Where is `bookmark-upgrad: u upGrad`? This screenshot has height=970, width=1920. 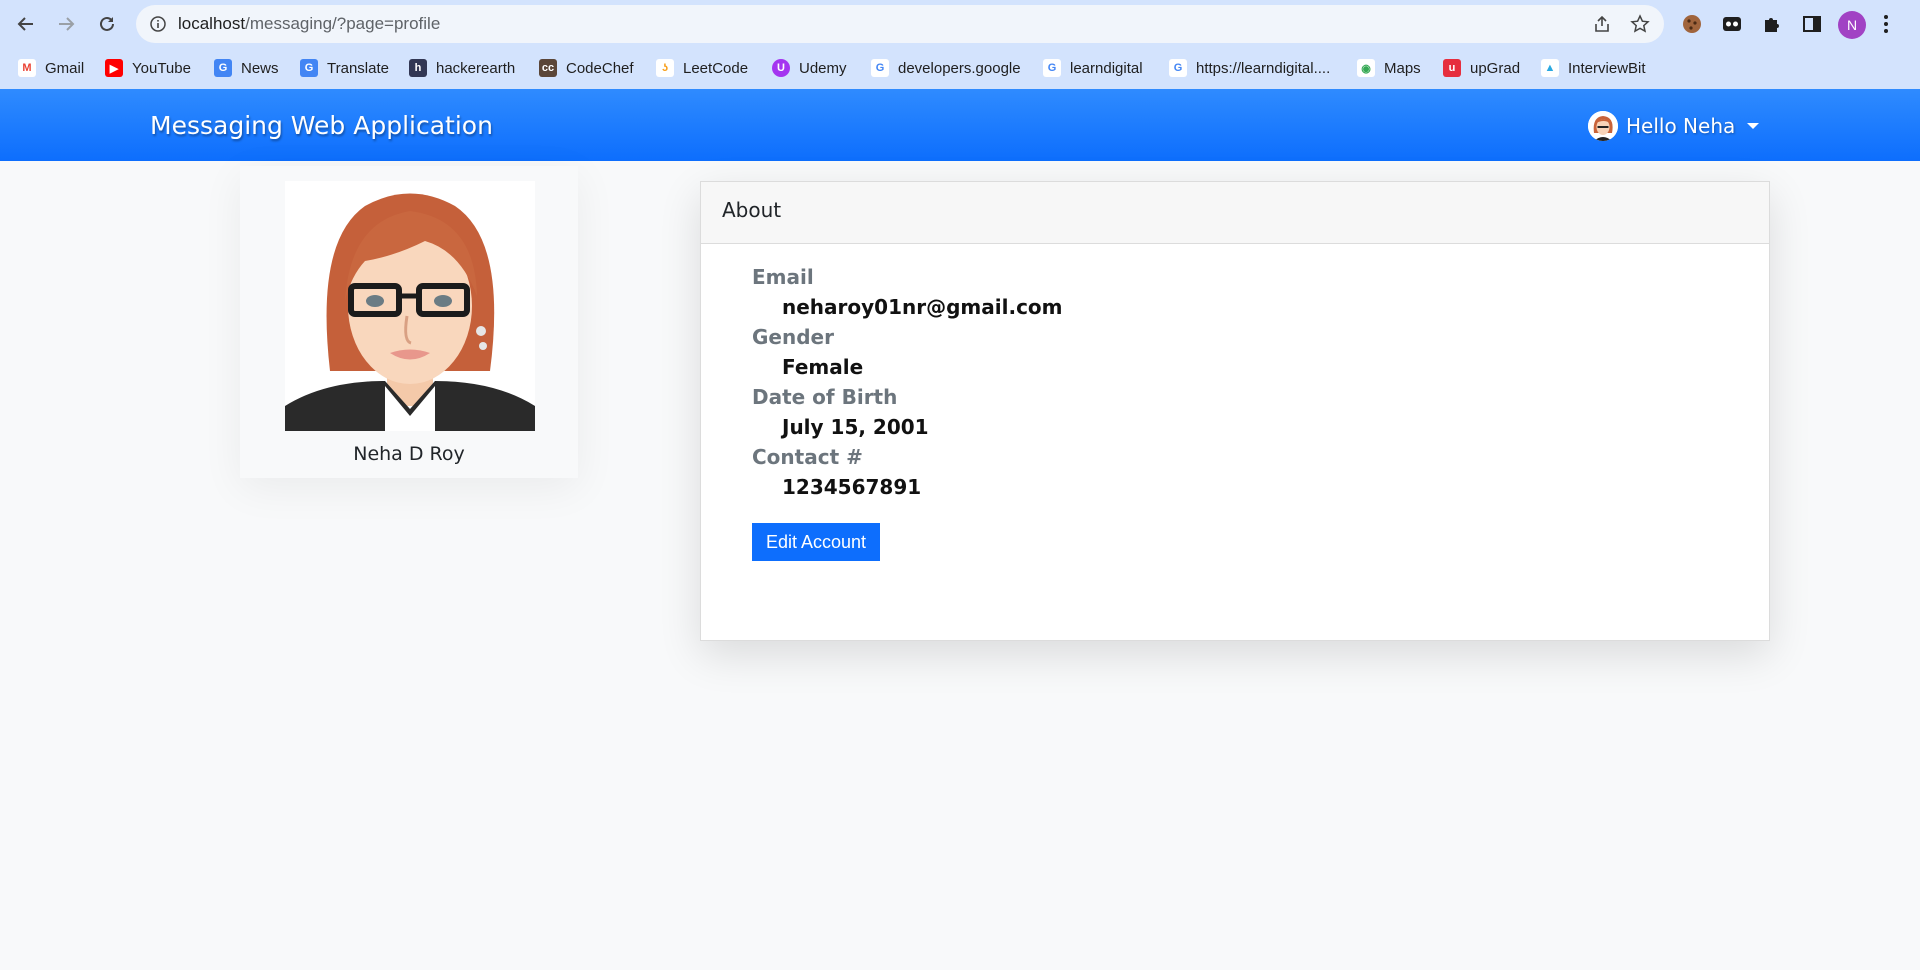
bookmark-upgrad: u upGrad is located at coordinates (1481, 68).